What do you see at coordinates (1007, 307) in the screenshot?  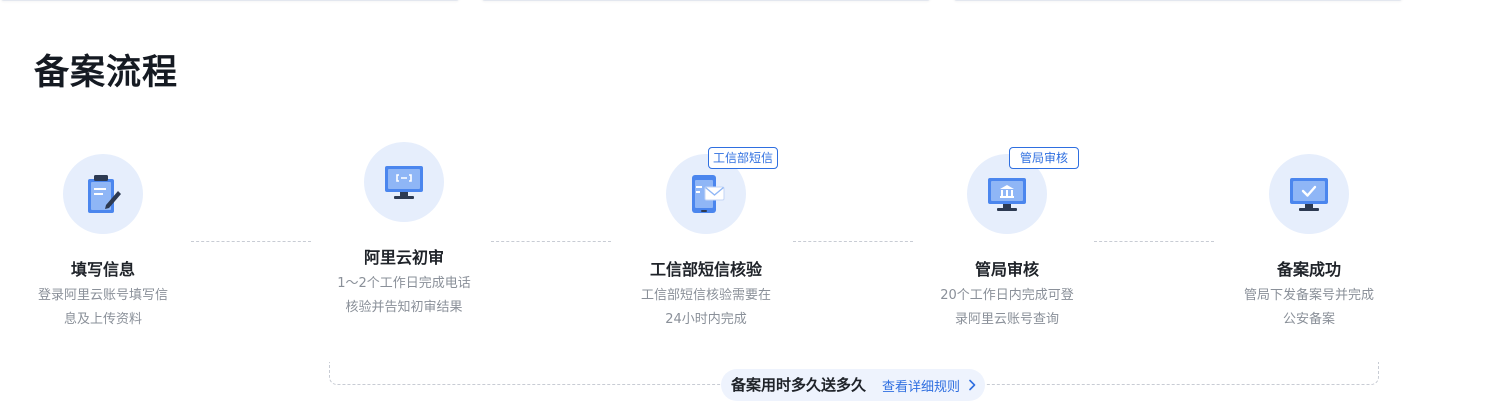 I see `step-desc: 20个工作日内完成可登录阿里云账号查询` at bounding box center [1007, 307].